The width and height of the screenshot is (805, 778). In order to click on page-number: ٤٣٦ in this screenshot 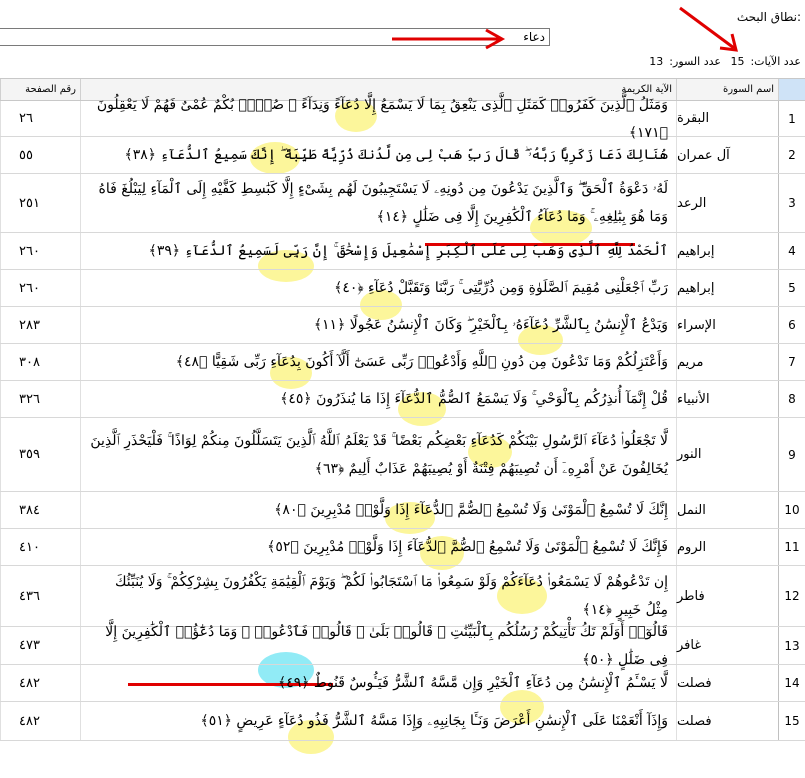, I will do `click(40, 596)`.